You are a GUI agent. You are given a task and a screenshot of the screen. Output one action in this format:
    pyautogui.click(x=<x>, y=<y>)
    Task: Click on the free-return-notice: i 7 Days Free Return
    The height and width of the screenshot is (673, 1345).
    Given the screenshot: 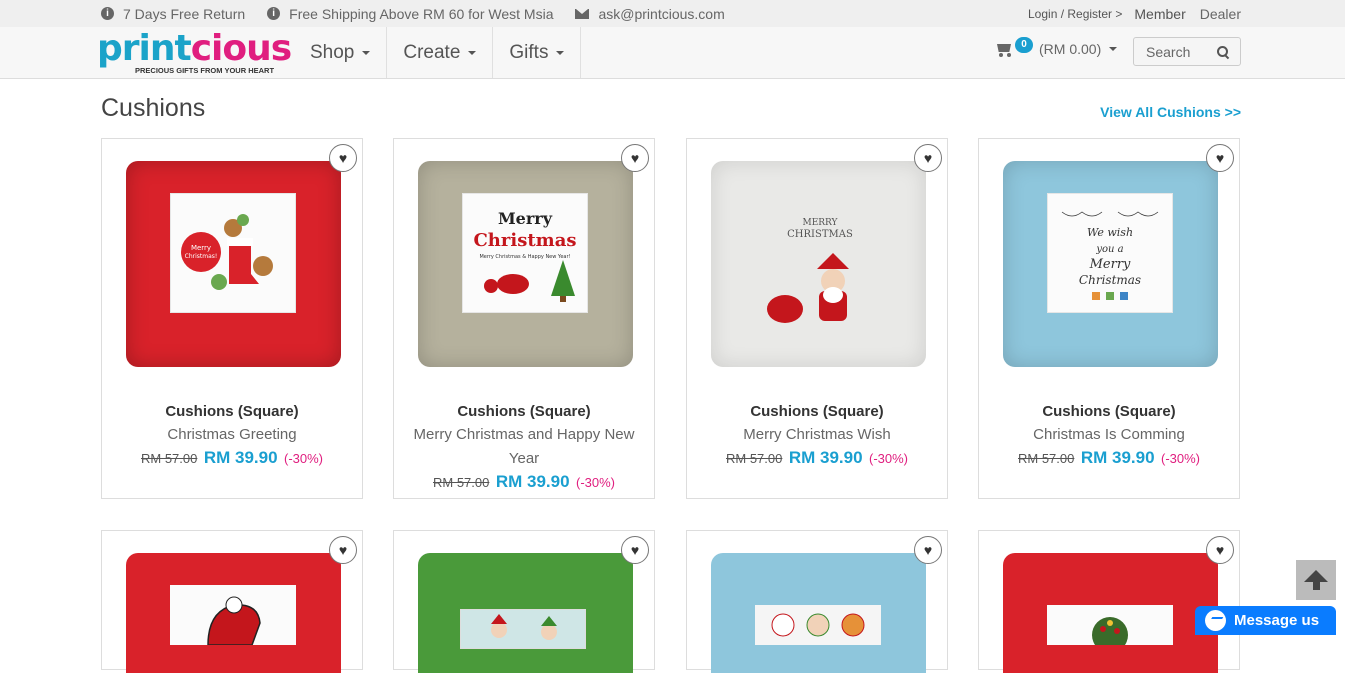 What is the action you would take?
    pyautogui.click(x=173, y=14)
    